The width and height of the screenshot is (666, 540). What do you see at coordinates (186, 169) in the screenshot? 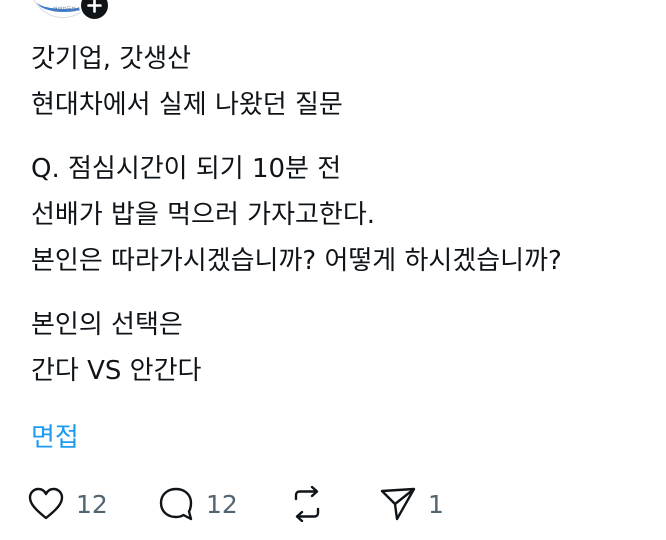
I see `tweet-line-3: Q. 점심시간이 되기 10분 전` at bounding box center [186, 169].